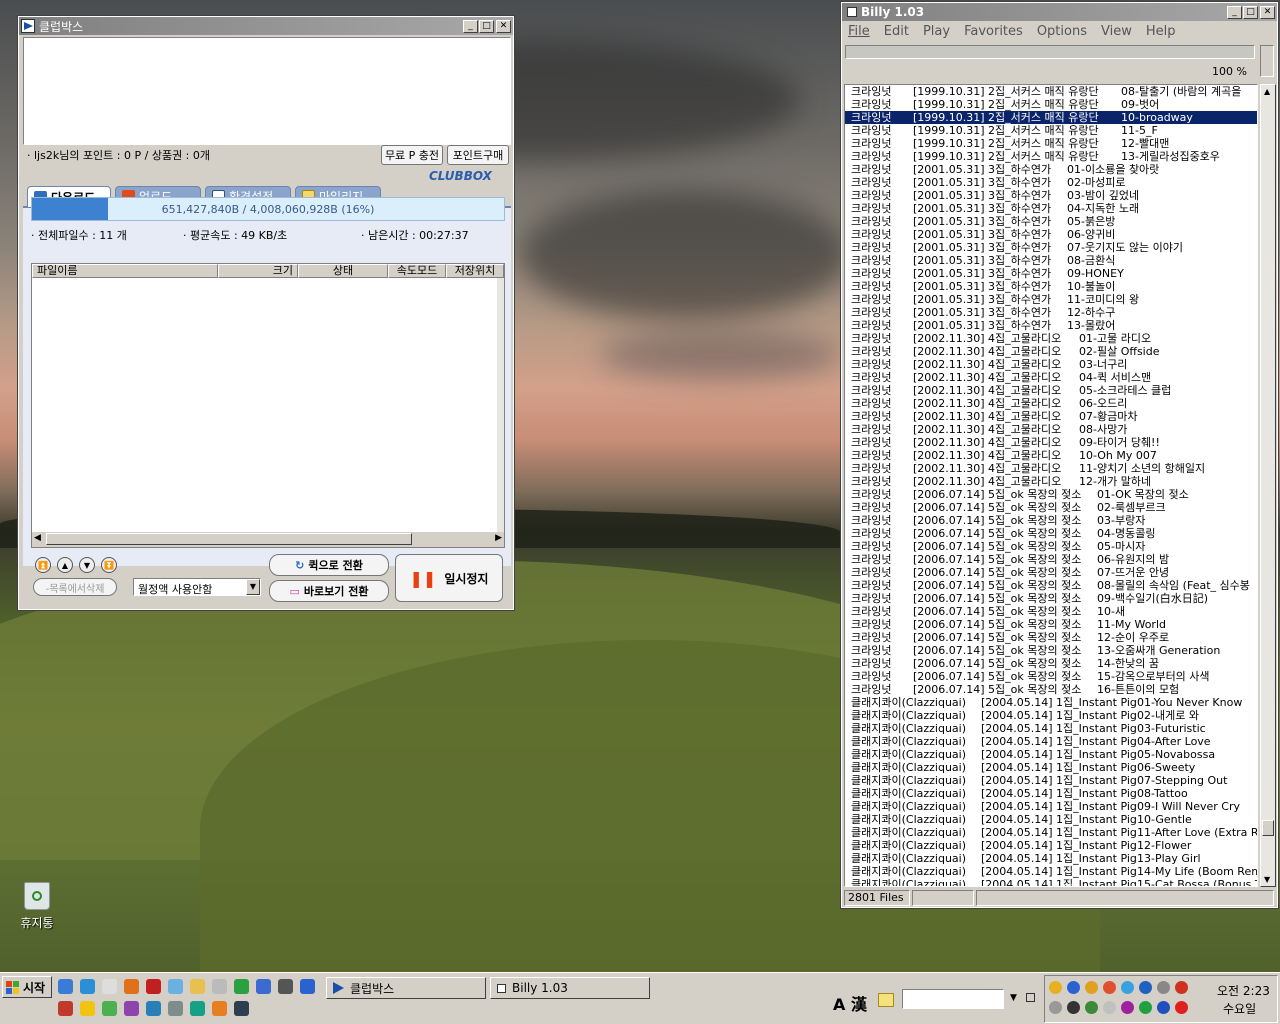  Describe the element at coordinates (1051, 169) in the screenshot. I see `playlist-row: 크라잉넛 [2001.05.31] 3집_하수연가 01-이소룡을 찾아랏` at that location.